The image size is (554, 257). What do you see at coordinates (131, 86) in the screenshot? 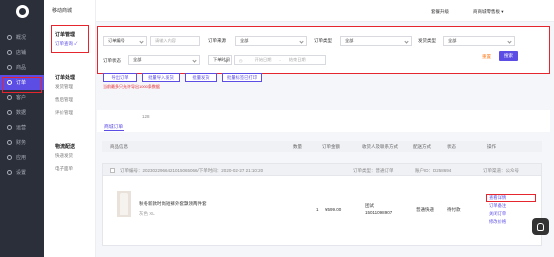
I see `export-hint: 当前最多只允许导出1000条数据` at bounding box center [131, 86].